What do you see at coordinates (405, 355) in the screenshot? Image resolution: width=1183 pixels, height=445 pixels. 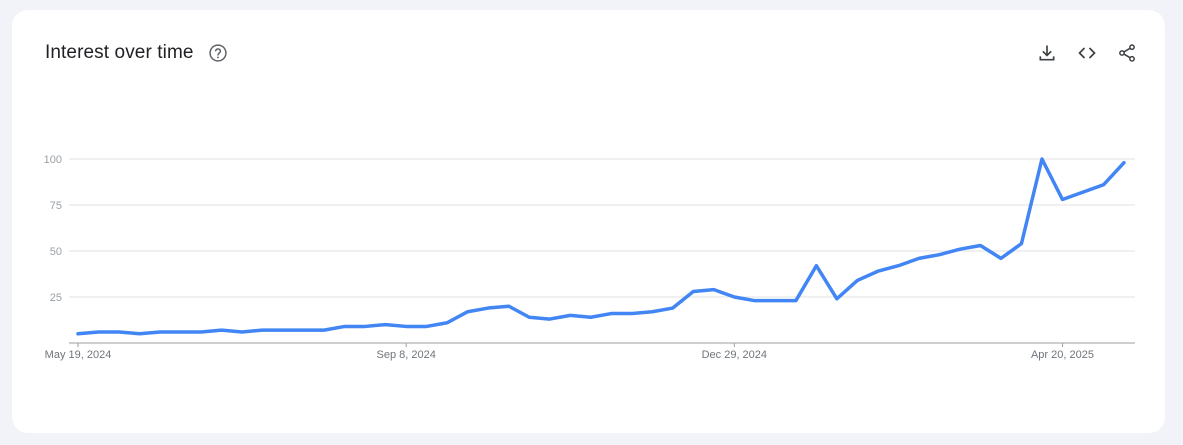 I see `x-tick-label: Sep 8, 2024` at bounding box center [405, 355].